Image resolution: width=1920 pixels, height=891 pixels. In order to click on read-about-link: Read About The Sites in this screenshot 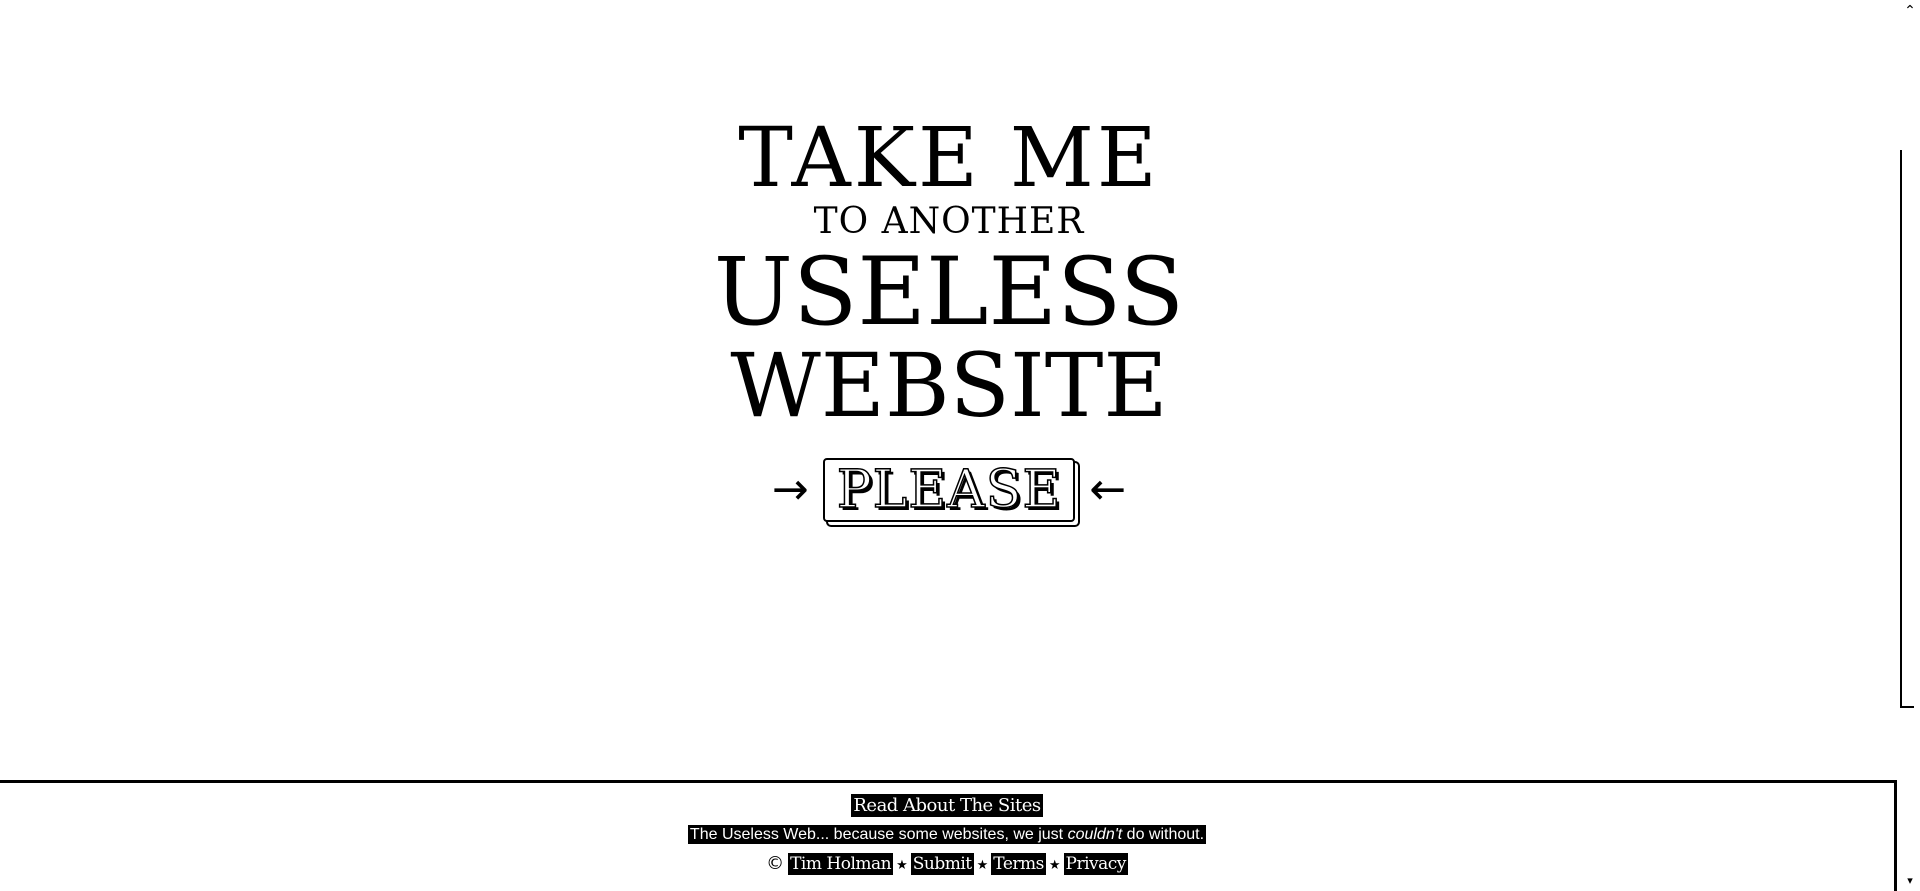, I will do `click(947, 805)`.